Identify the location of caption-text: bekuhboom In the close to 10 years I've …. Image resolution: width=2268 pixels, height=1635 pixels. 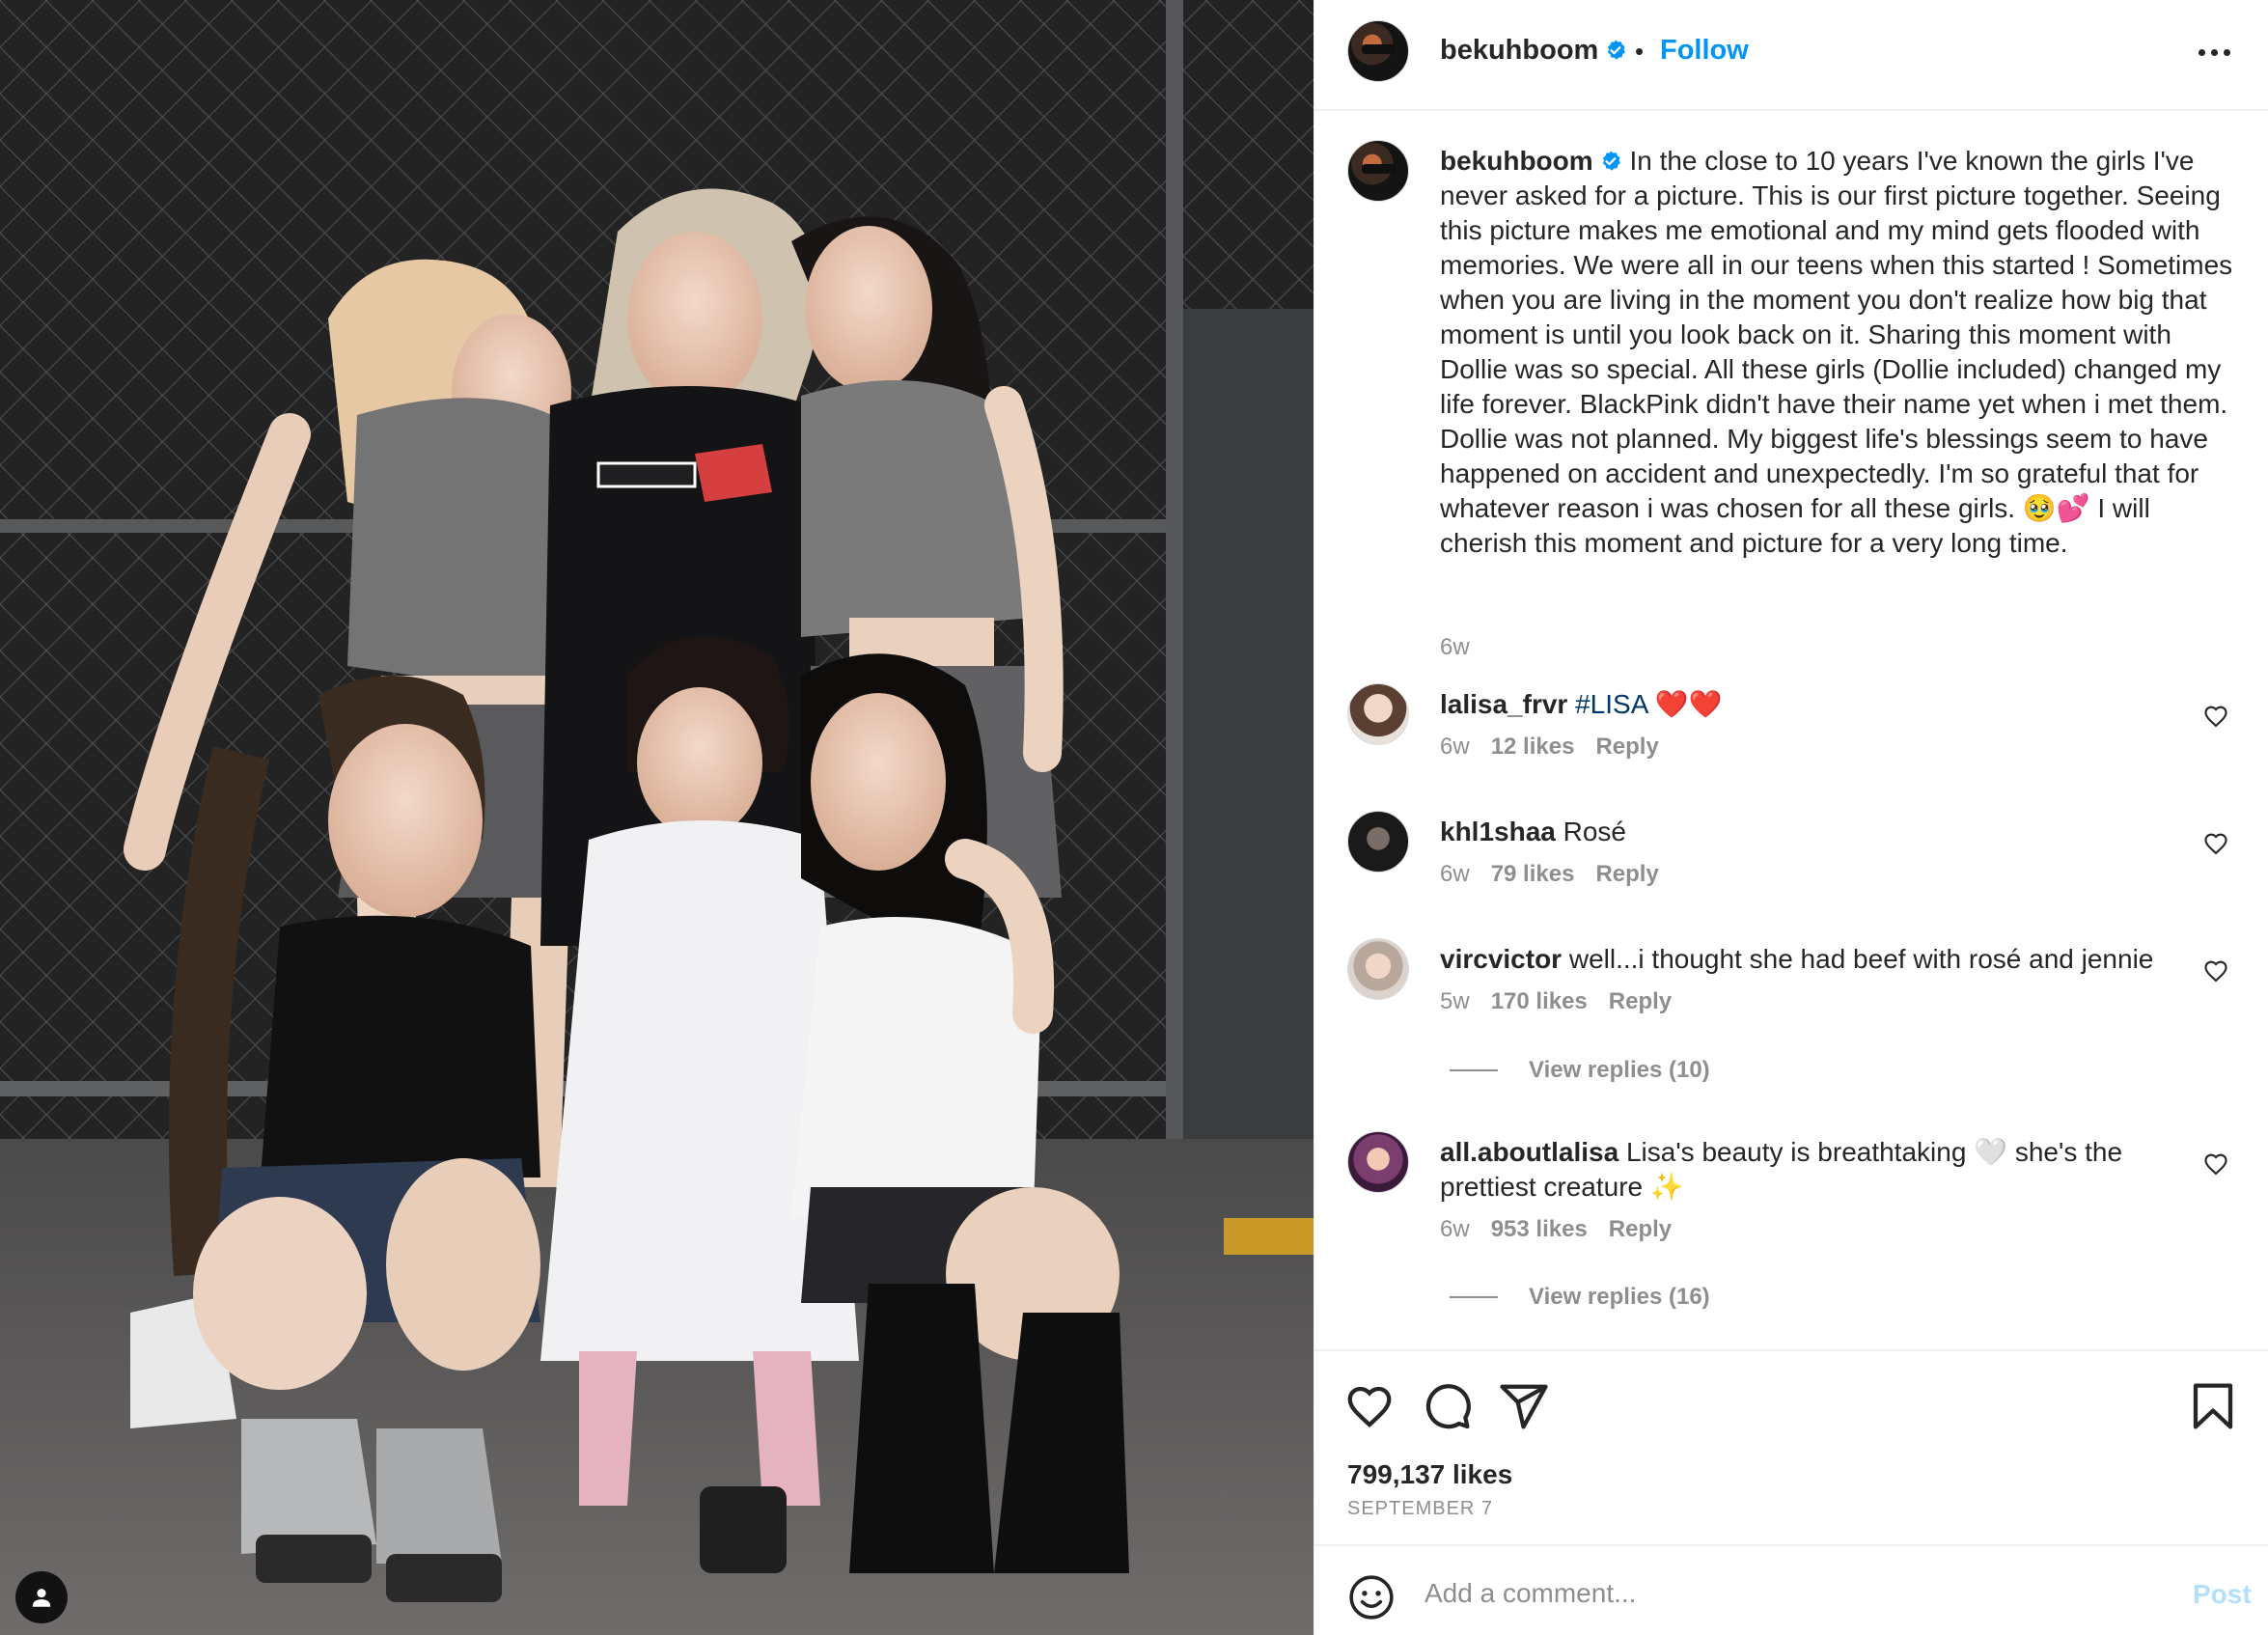
(1840, 352).